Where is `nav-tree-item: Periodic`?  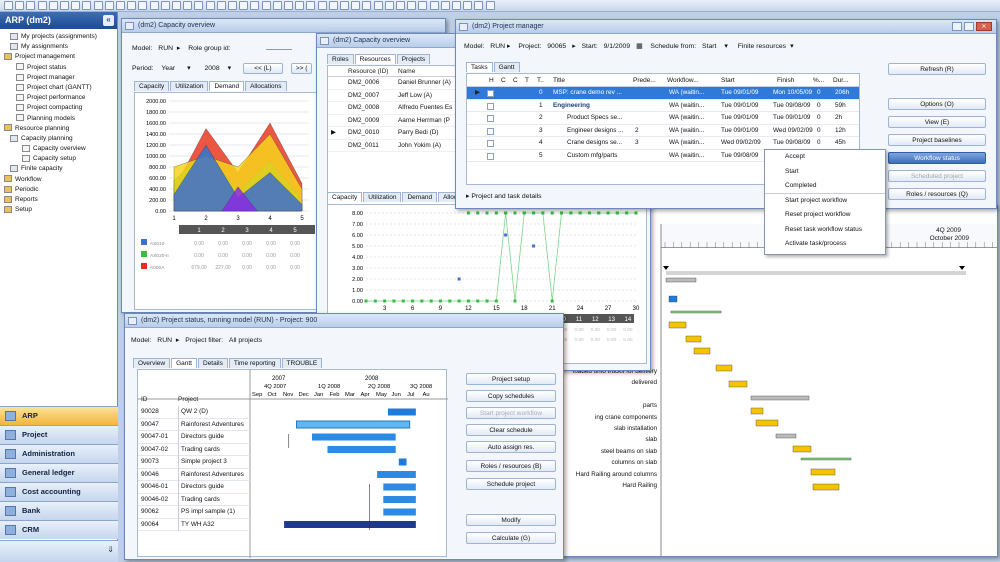 nav-tree-item: Periodic is located at coordinates (60, 190).